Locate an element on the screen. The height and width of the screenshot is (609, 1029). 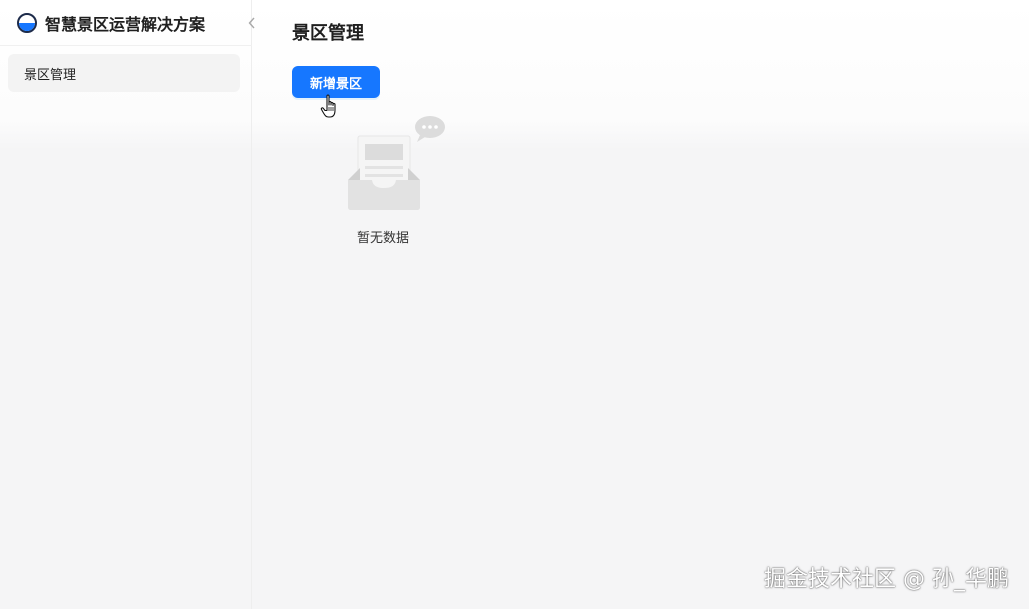
hand-pointer-icon is located at coordinates (328, 106).